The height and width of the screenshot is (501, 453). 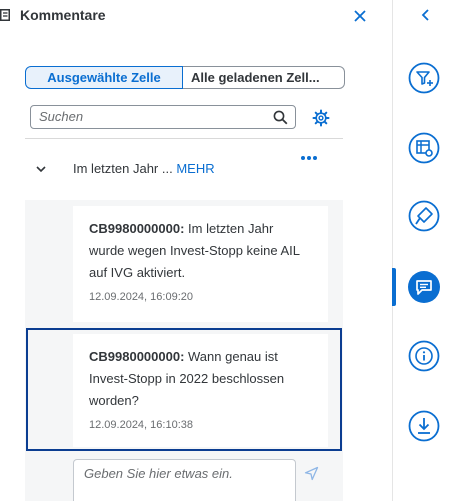 What do you see at coordinates (309, 158) in the screenshot?
I see `more-options-icon` at bounding box center [309, 158].